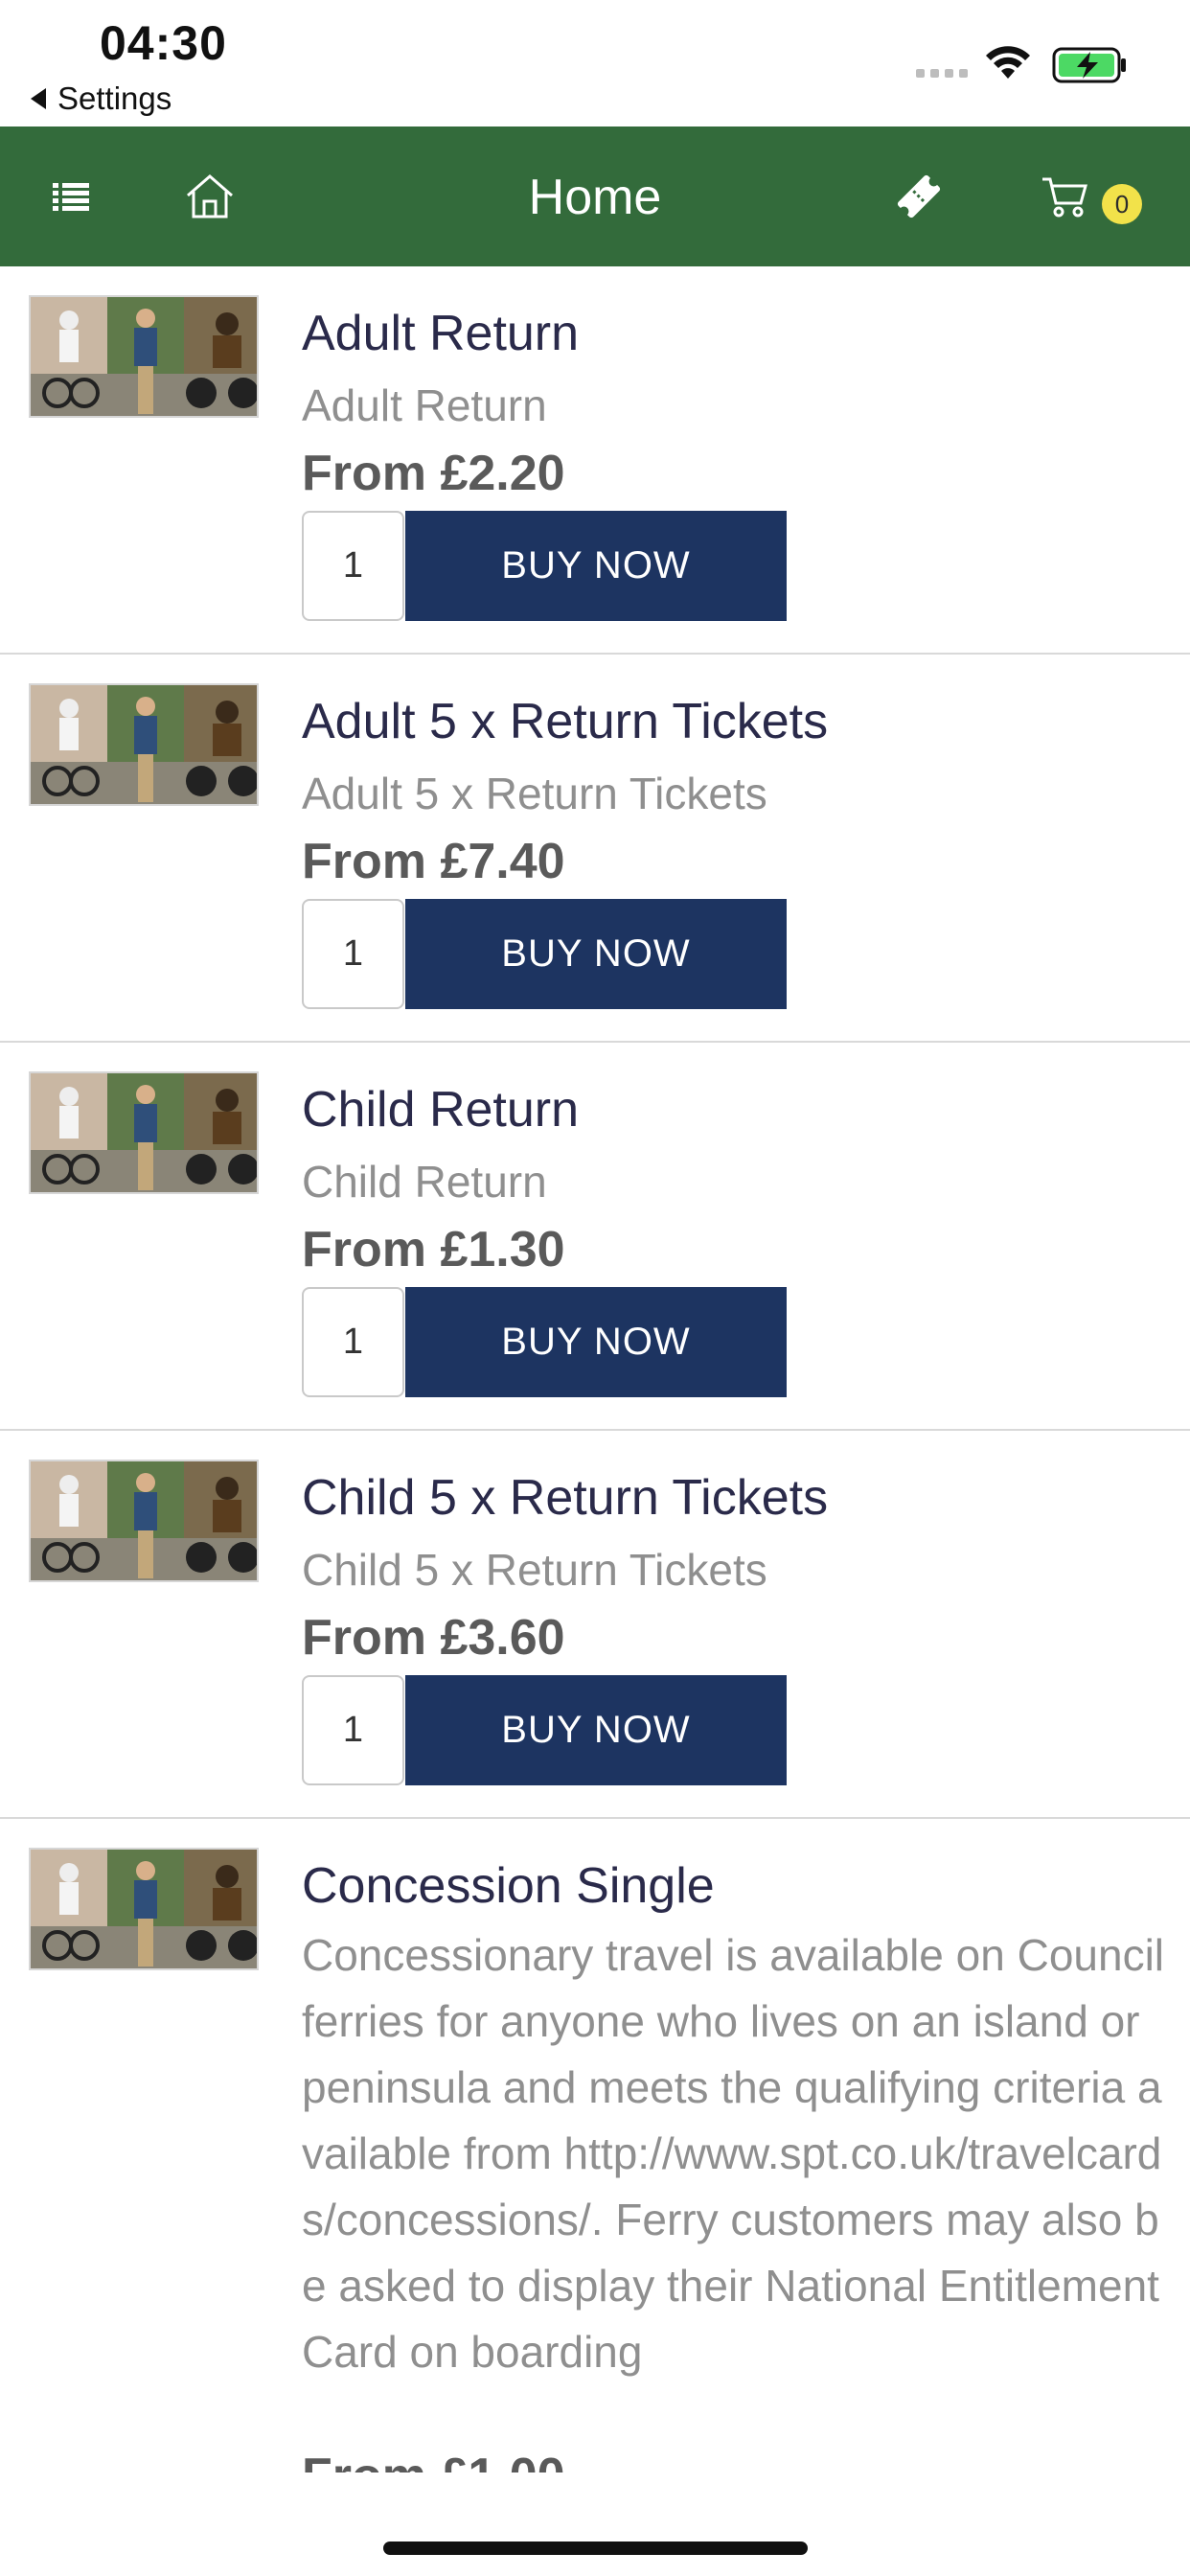 The width and height of the screenshot is (1190, 2576). What do you see at coordinates (425, 405) in the screenshot?
I see `product-subtitle: Adult Return` at bounding box center [425, 405].